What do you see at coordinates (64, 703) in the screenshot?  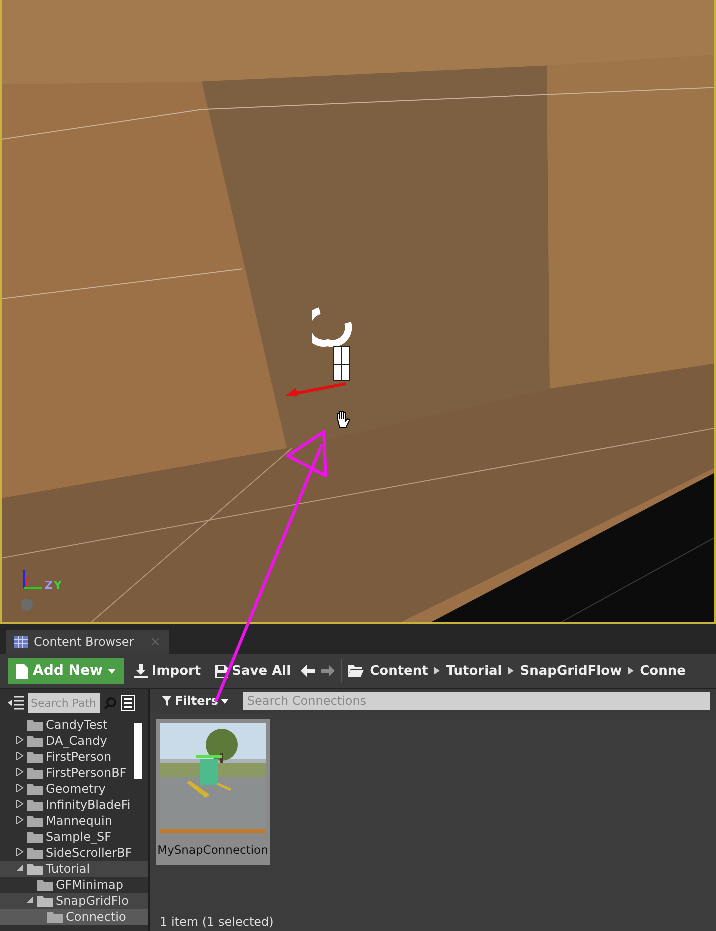 I see `search-paths-field: Search Path` at bounding box center [64, 703].